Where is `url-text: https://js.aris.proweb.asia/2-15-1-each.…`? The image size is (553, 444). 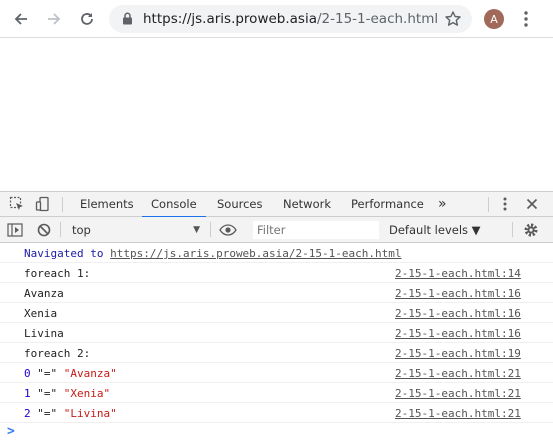 url-text: https://js.aris.proweb.asia/2-15-1-each.… is located at coordinates (290, 19).